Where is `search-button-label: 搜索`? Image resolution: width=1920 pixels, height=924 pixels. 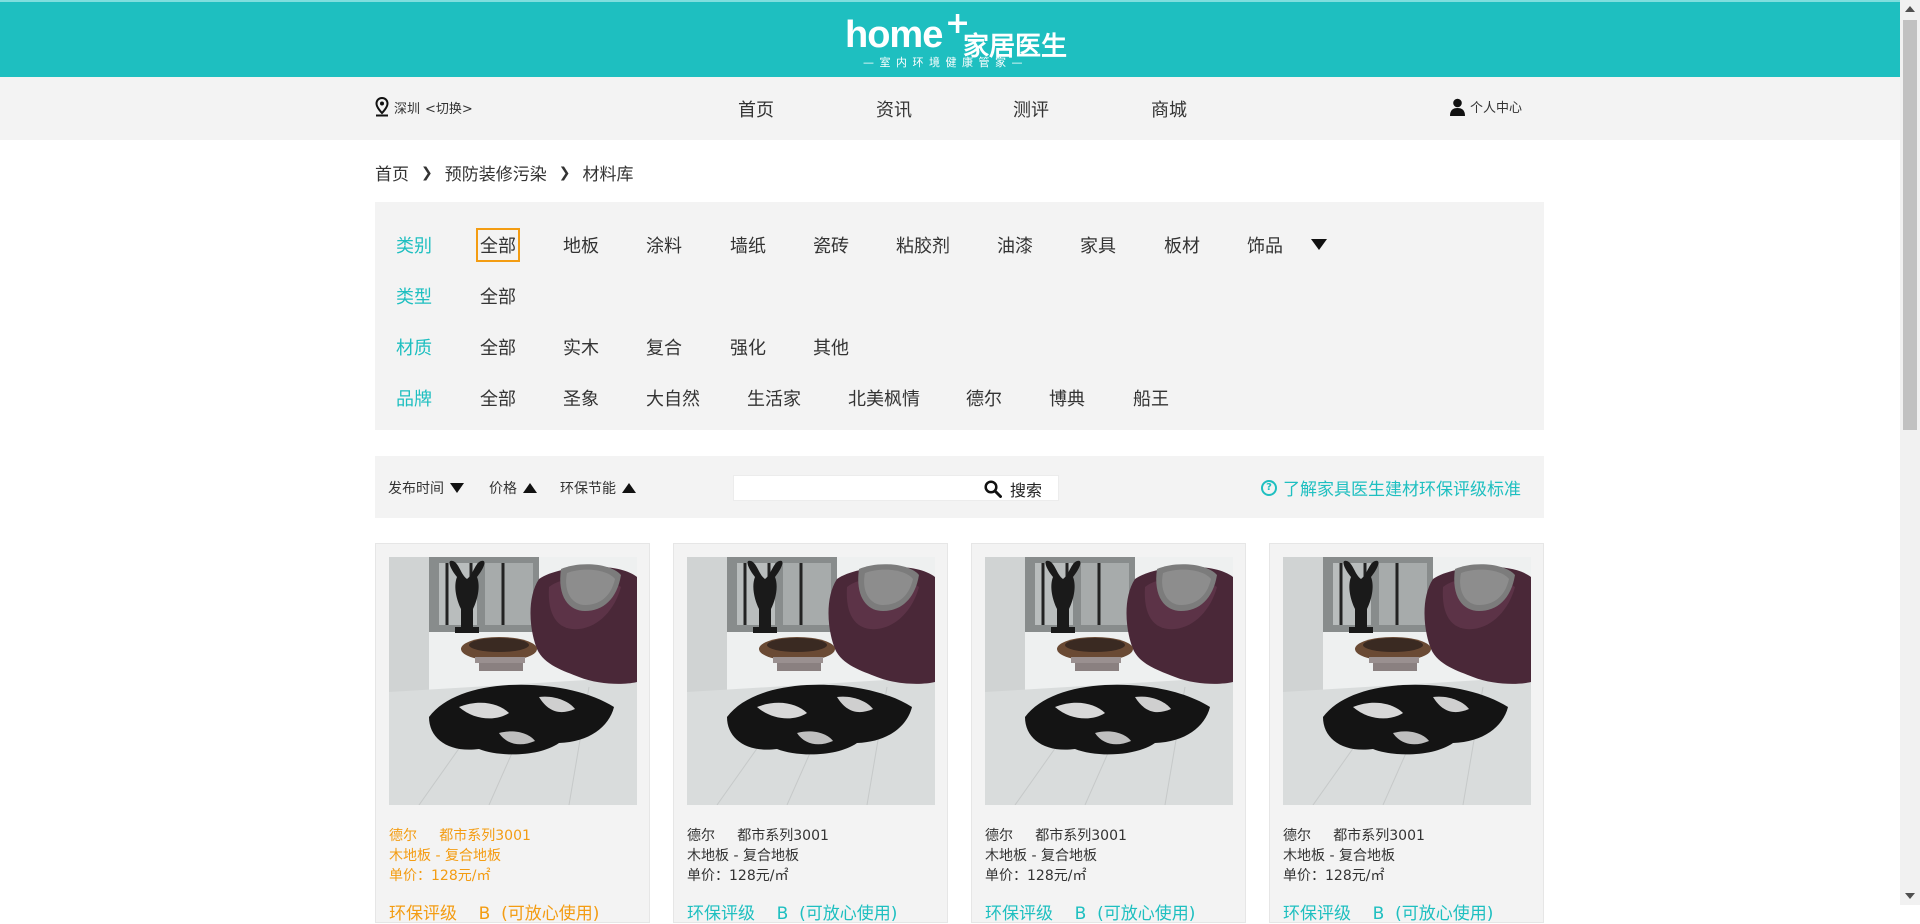 search-button-label: 搜索 is located at coordinates (1026, 490).